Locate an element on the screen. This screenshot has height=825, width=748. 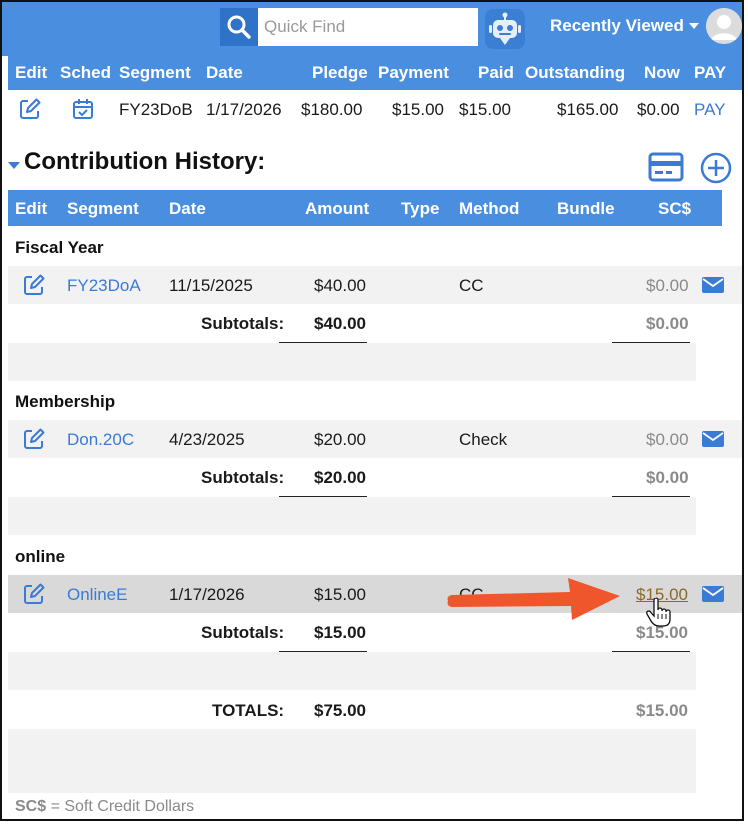
recently-viewed-label: Recently Viewed is located at coordinates (617, 25).